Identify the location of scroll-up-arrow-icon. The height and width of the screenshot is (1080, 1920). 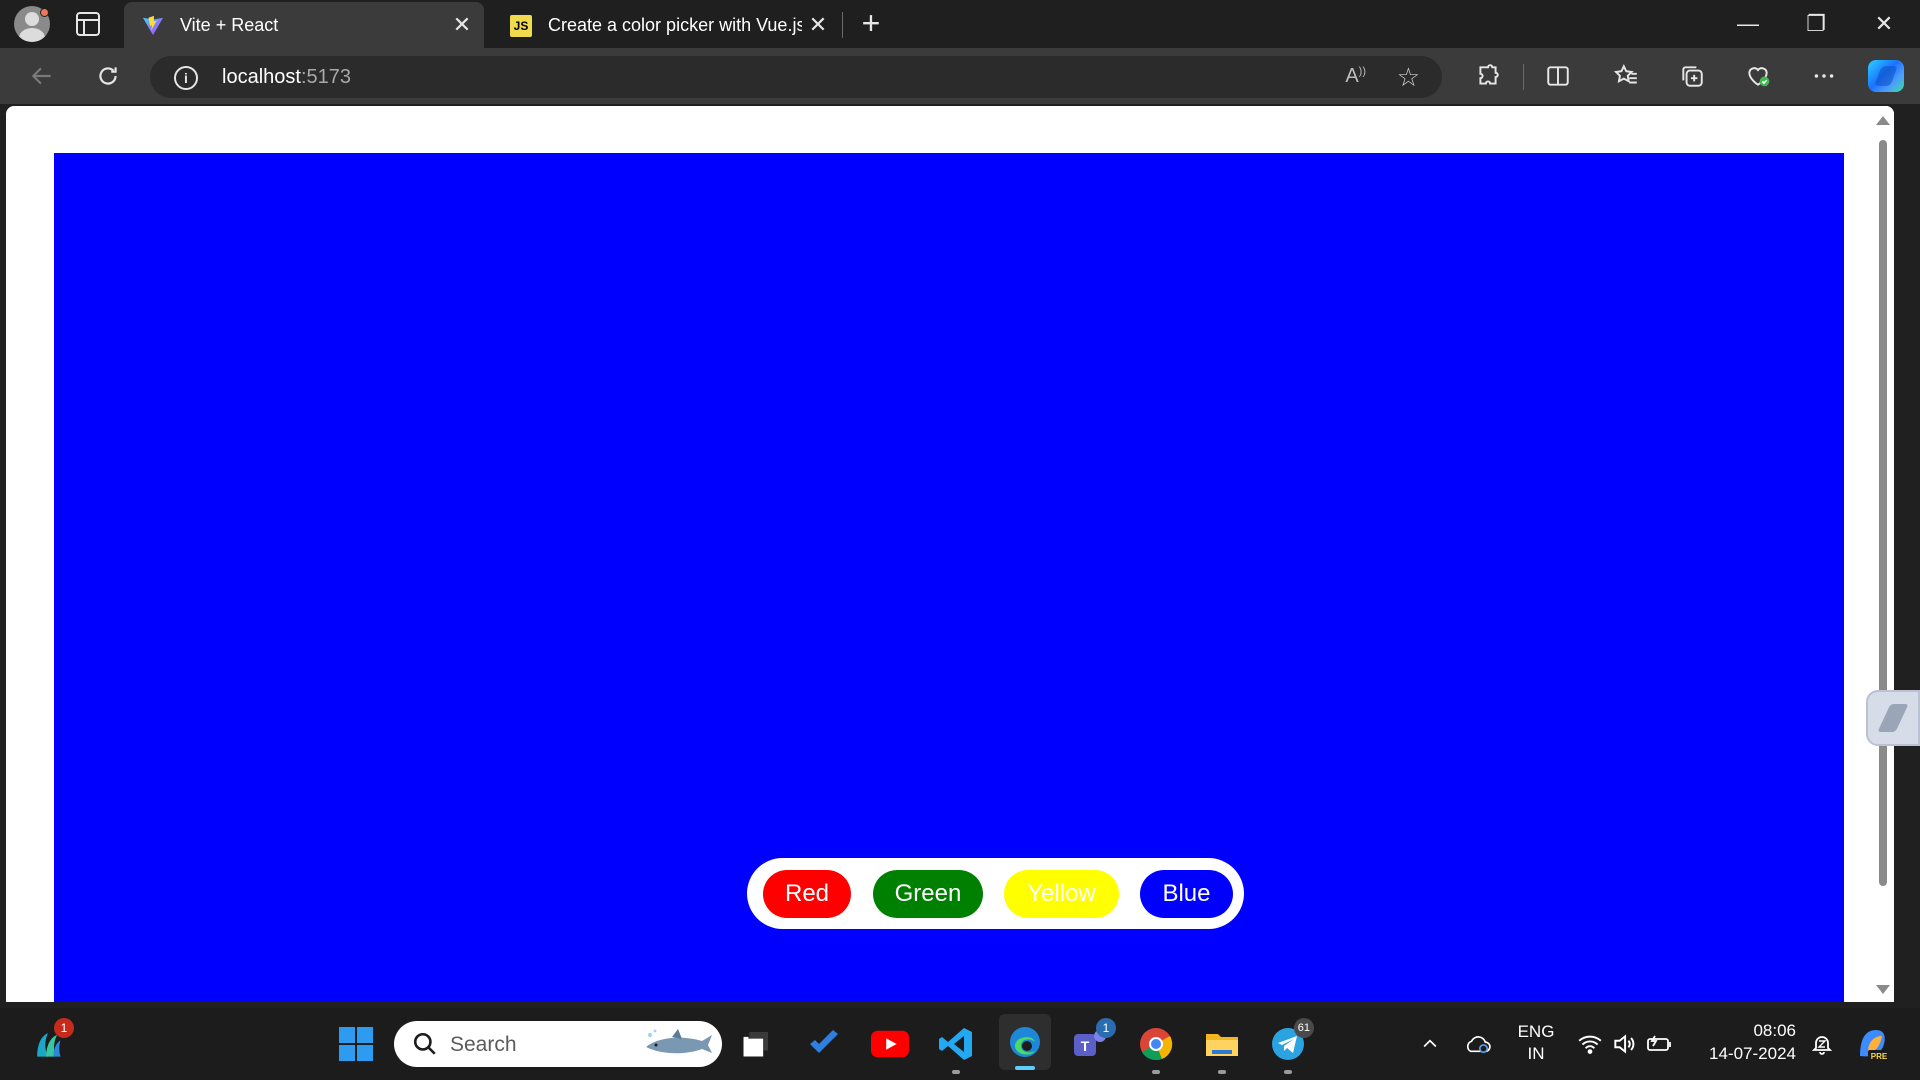
(1883, 120).